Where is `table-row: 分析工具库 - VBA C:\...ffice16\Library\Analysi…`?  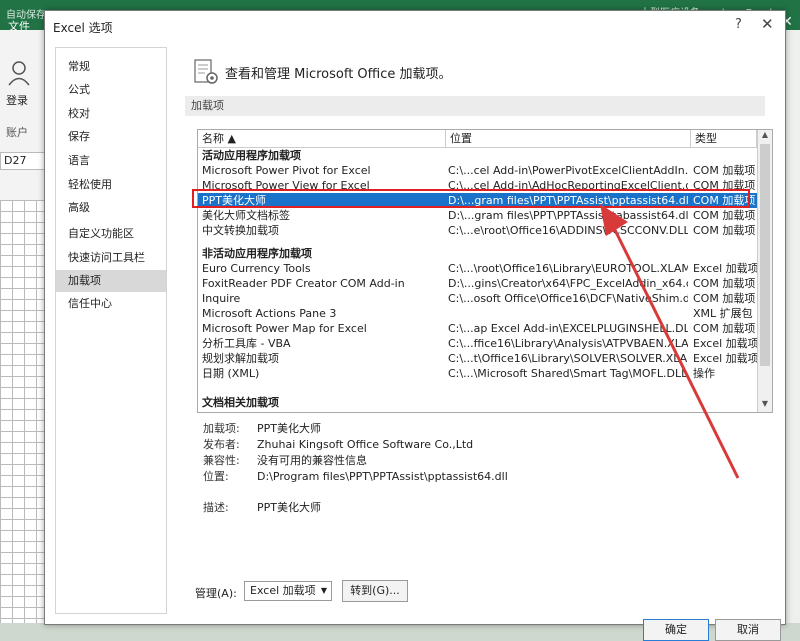 table-row: 分析工具库 - VBA C:\...ffice16\Library\Analysi… is located at coordinates (478, 343).